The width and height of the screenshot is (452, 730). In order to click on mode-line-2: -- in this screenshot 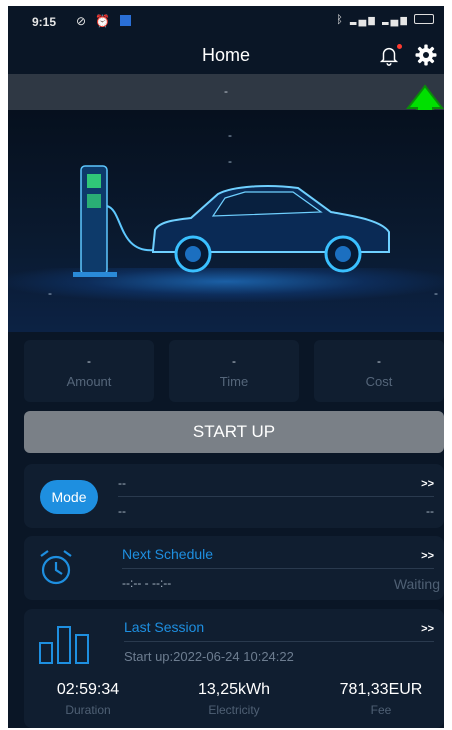, I will do `click(122, 511)`.